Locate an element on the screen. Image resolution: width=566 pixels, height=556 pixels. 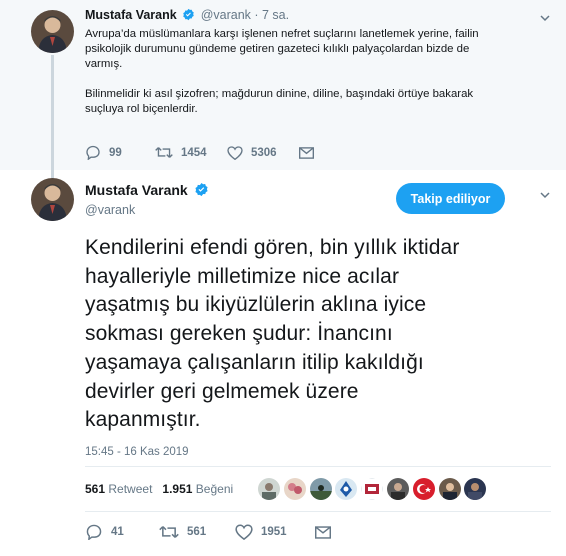
text-line: sokması gereken şudur: İnancını is located at coordinates (239, 334).